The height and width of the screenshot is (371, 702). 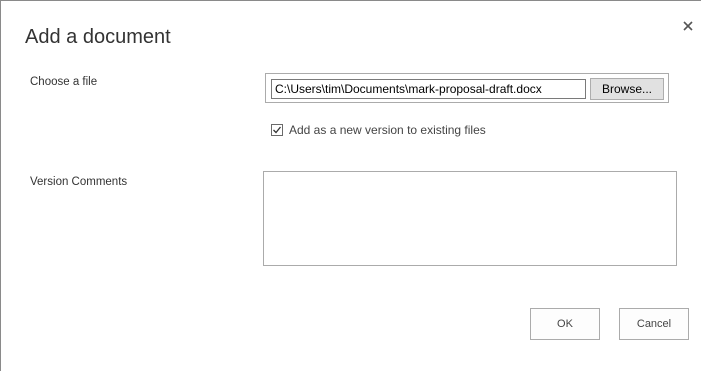 What do you see at coordinates (98, 37) in the screenshot?
I see `dialog-title: Add a document` at bounding box center [98, 37].